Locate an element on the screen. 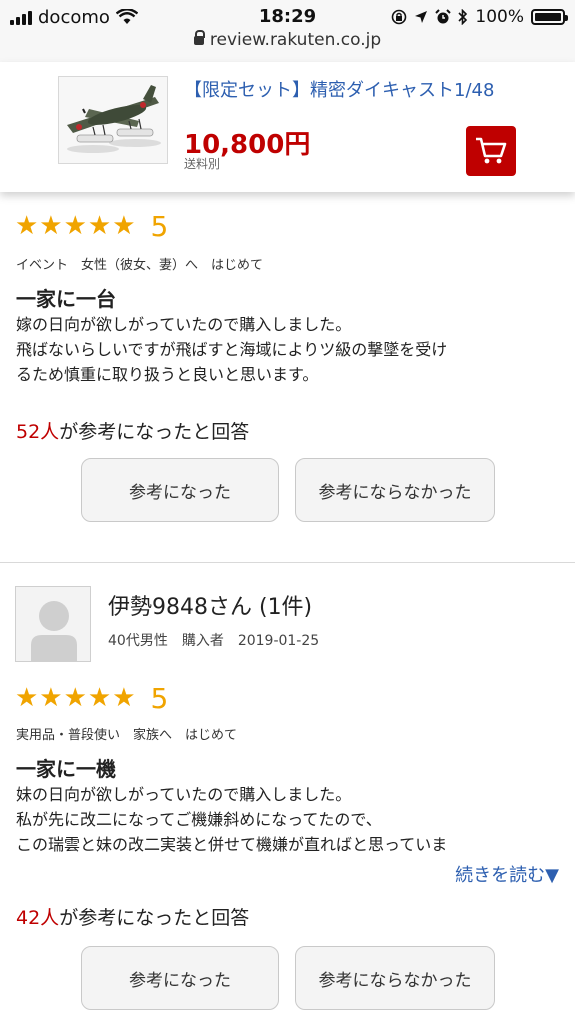 The height and width of the screenshot is (1024, 575). review-body-line: この瑞雲と妹の改二実装と併せて機嫌が直ればと思っていま is located at coordinates (232, 844).